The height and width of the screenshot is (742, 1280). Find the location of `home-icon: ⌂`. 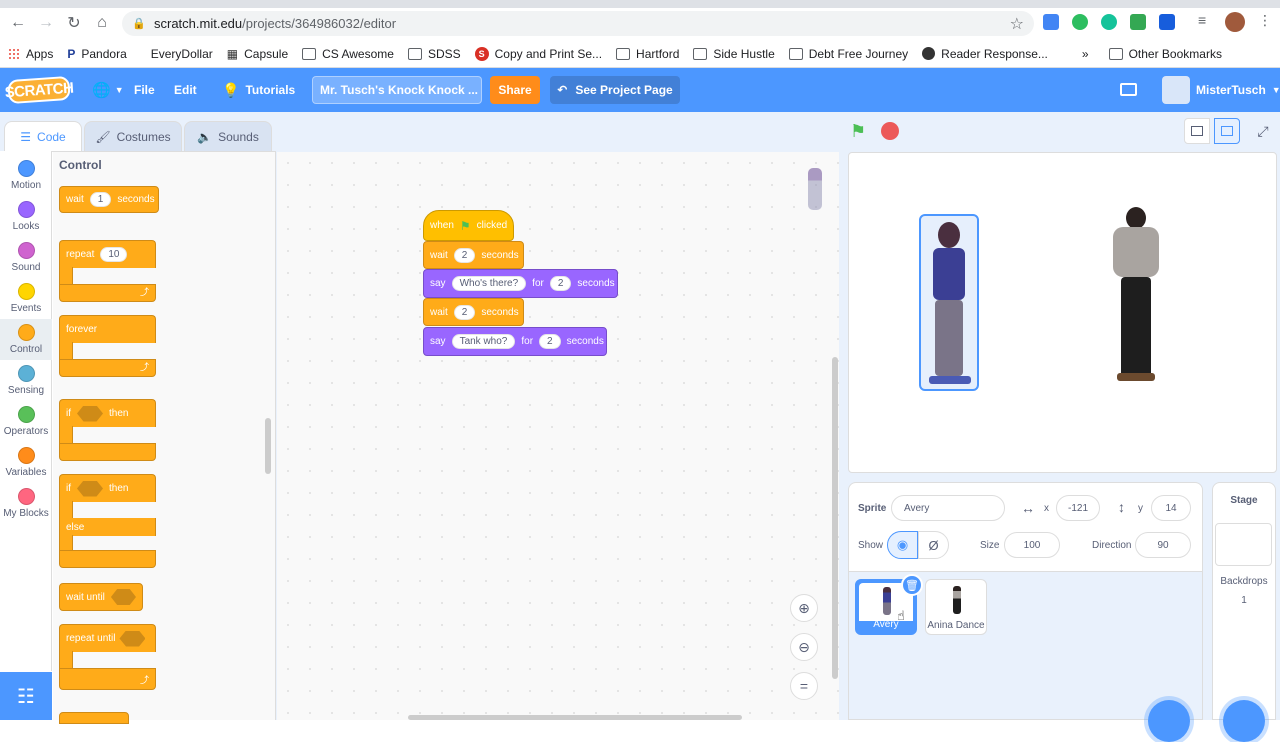

home-icon: ⌂ is located at coordinates (102, 23).